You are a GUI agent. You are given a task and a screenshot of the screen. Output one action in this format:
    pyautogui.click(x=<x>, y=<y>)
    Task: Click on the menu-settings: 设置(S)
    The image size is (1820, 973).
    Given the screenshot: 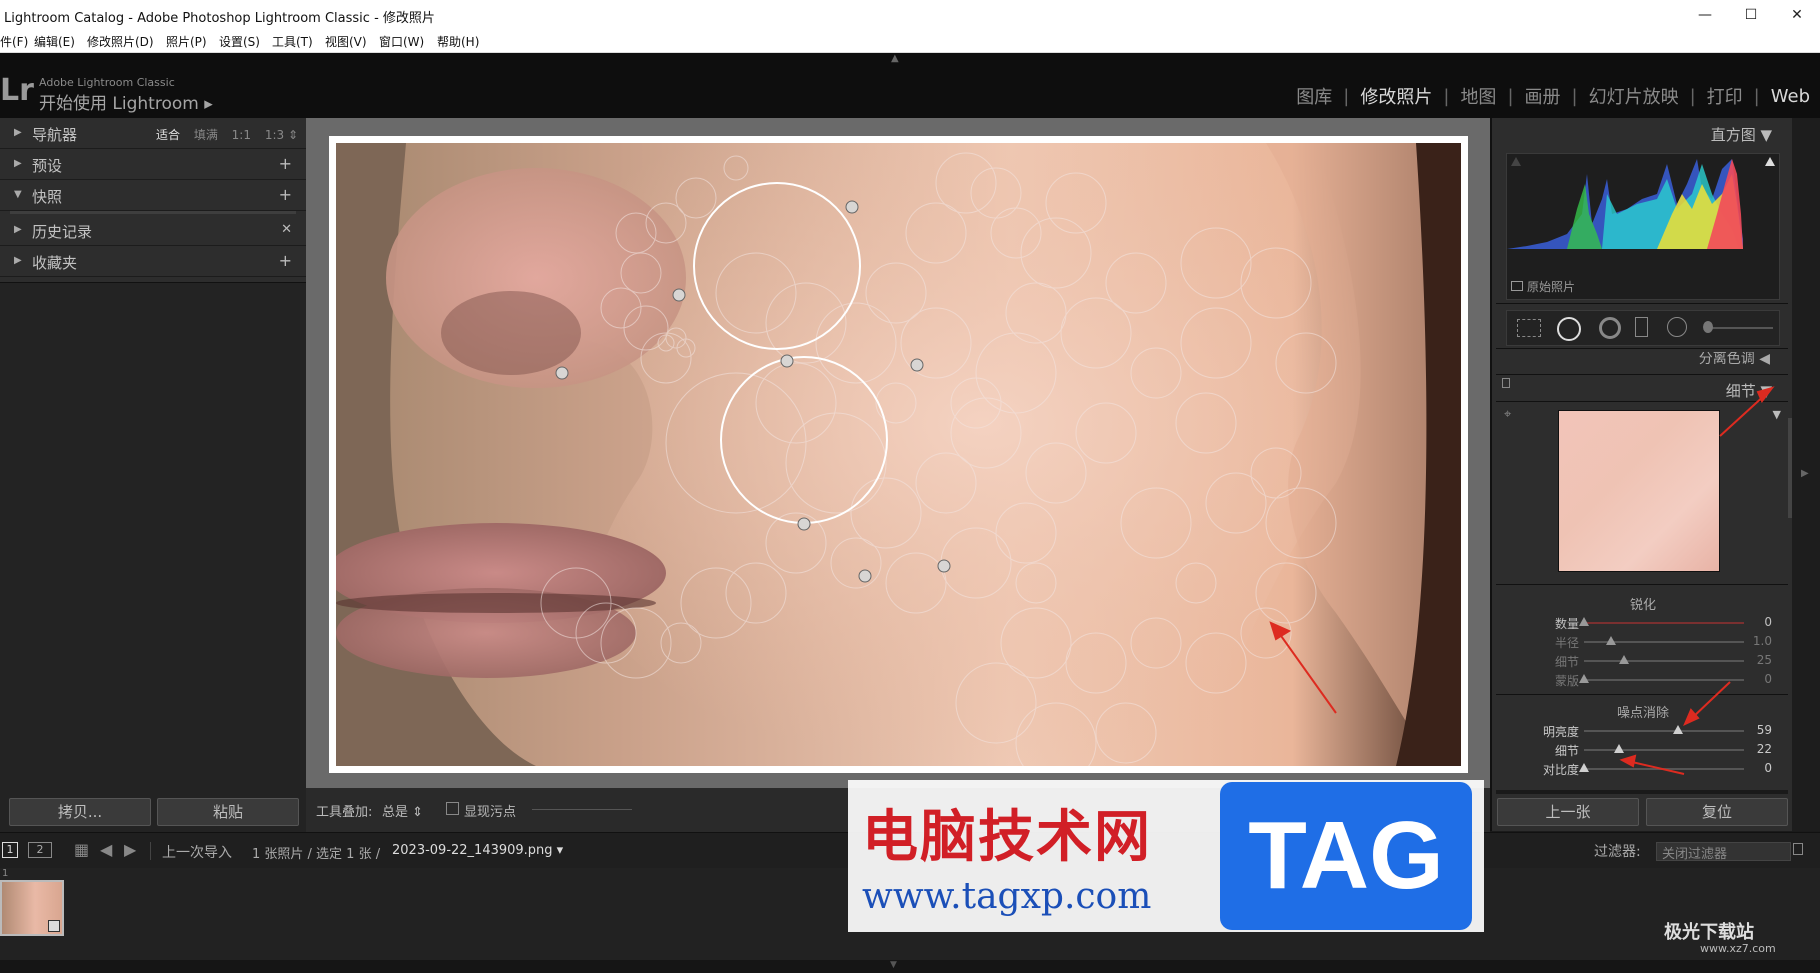 What is the action you would take?
    pyautogui.click(x=239, y=41)
    